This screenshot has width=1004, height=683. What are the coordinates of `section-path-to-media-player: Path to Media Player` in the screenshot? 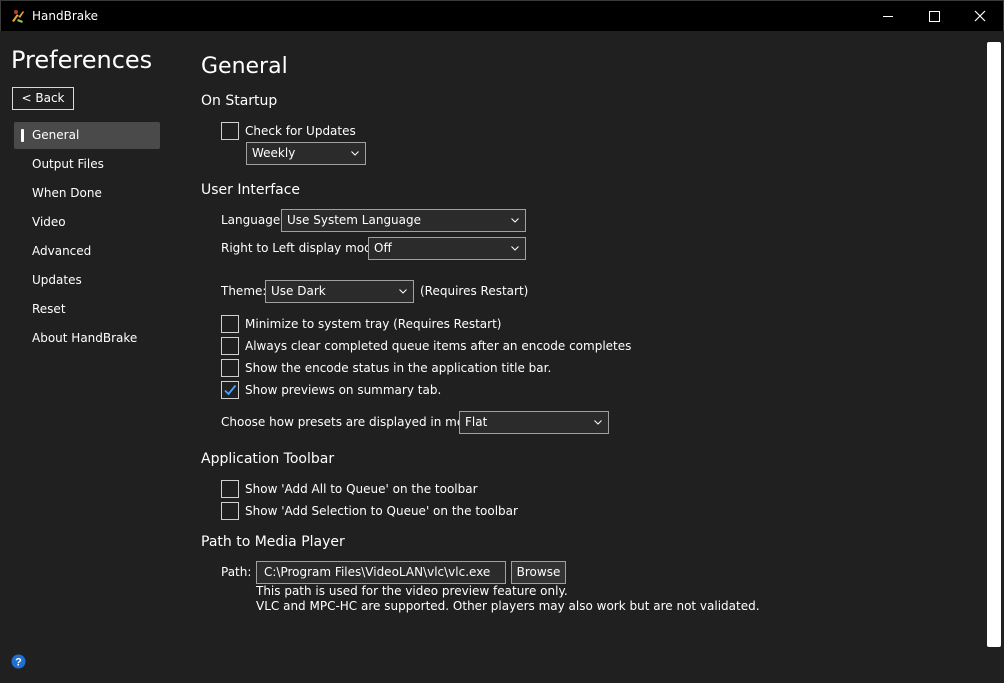 It's located at (273, 542).